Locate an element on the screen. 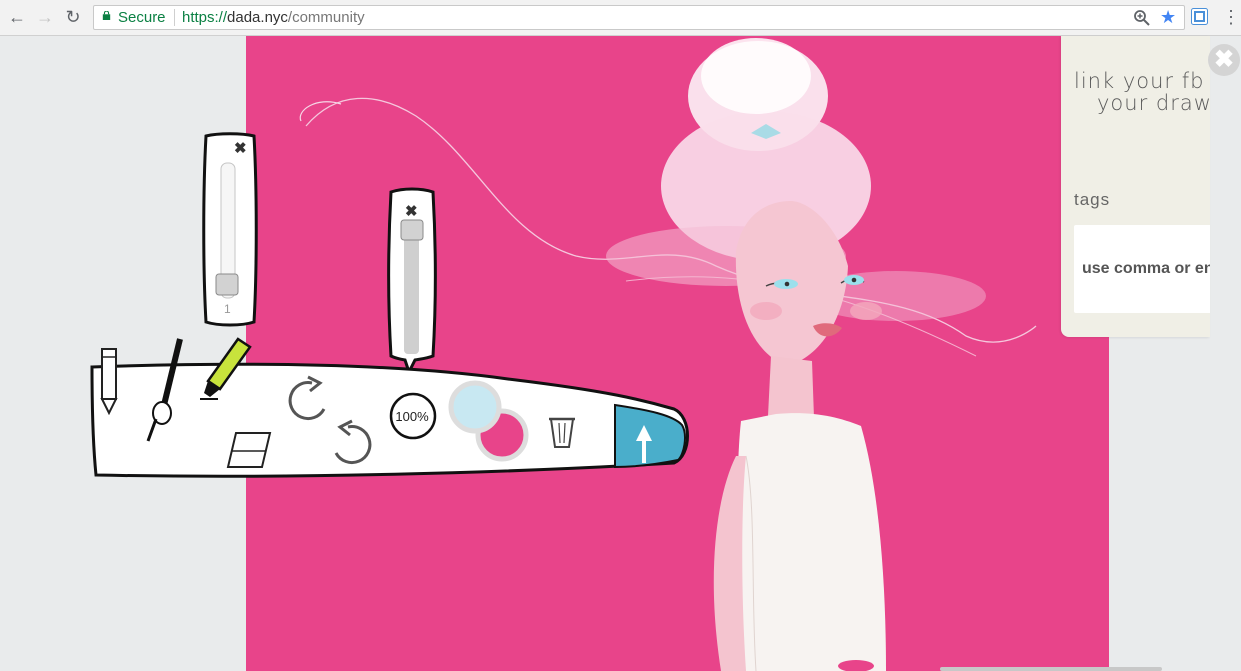 The image size is (1241, 671). extension-icon is located at coordinates (1199, 16).